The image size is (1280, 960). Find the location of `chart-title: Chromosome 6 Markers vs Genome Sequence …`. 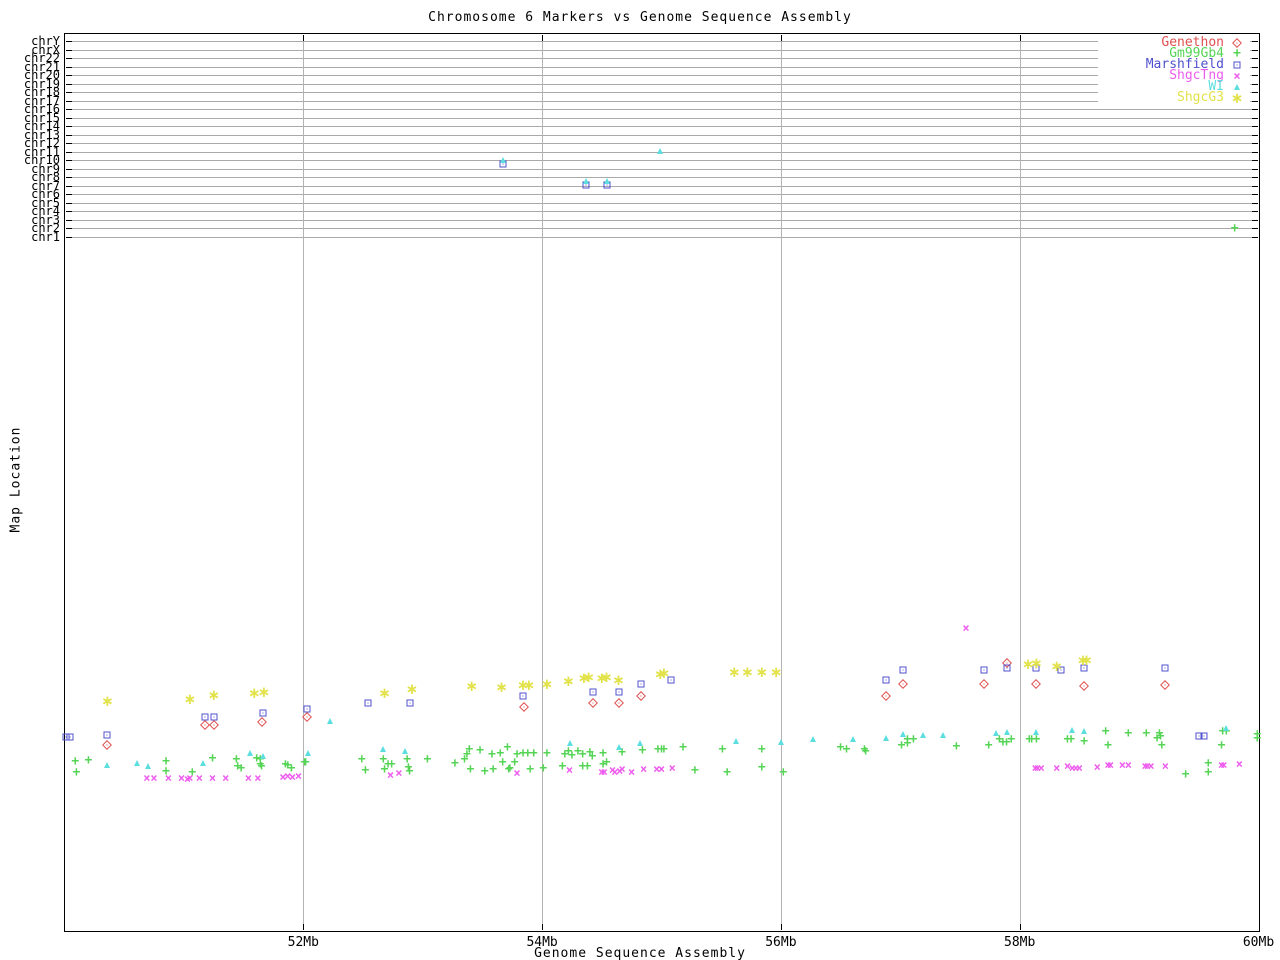

chart-title: Chromosome 6 Markers vs Genome Sequence … is located at coordinates (640, 17).